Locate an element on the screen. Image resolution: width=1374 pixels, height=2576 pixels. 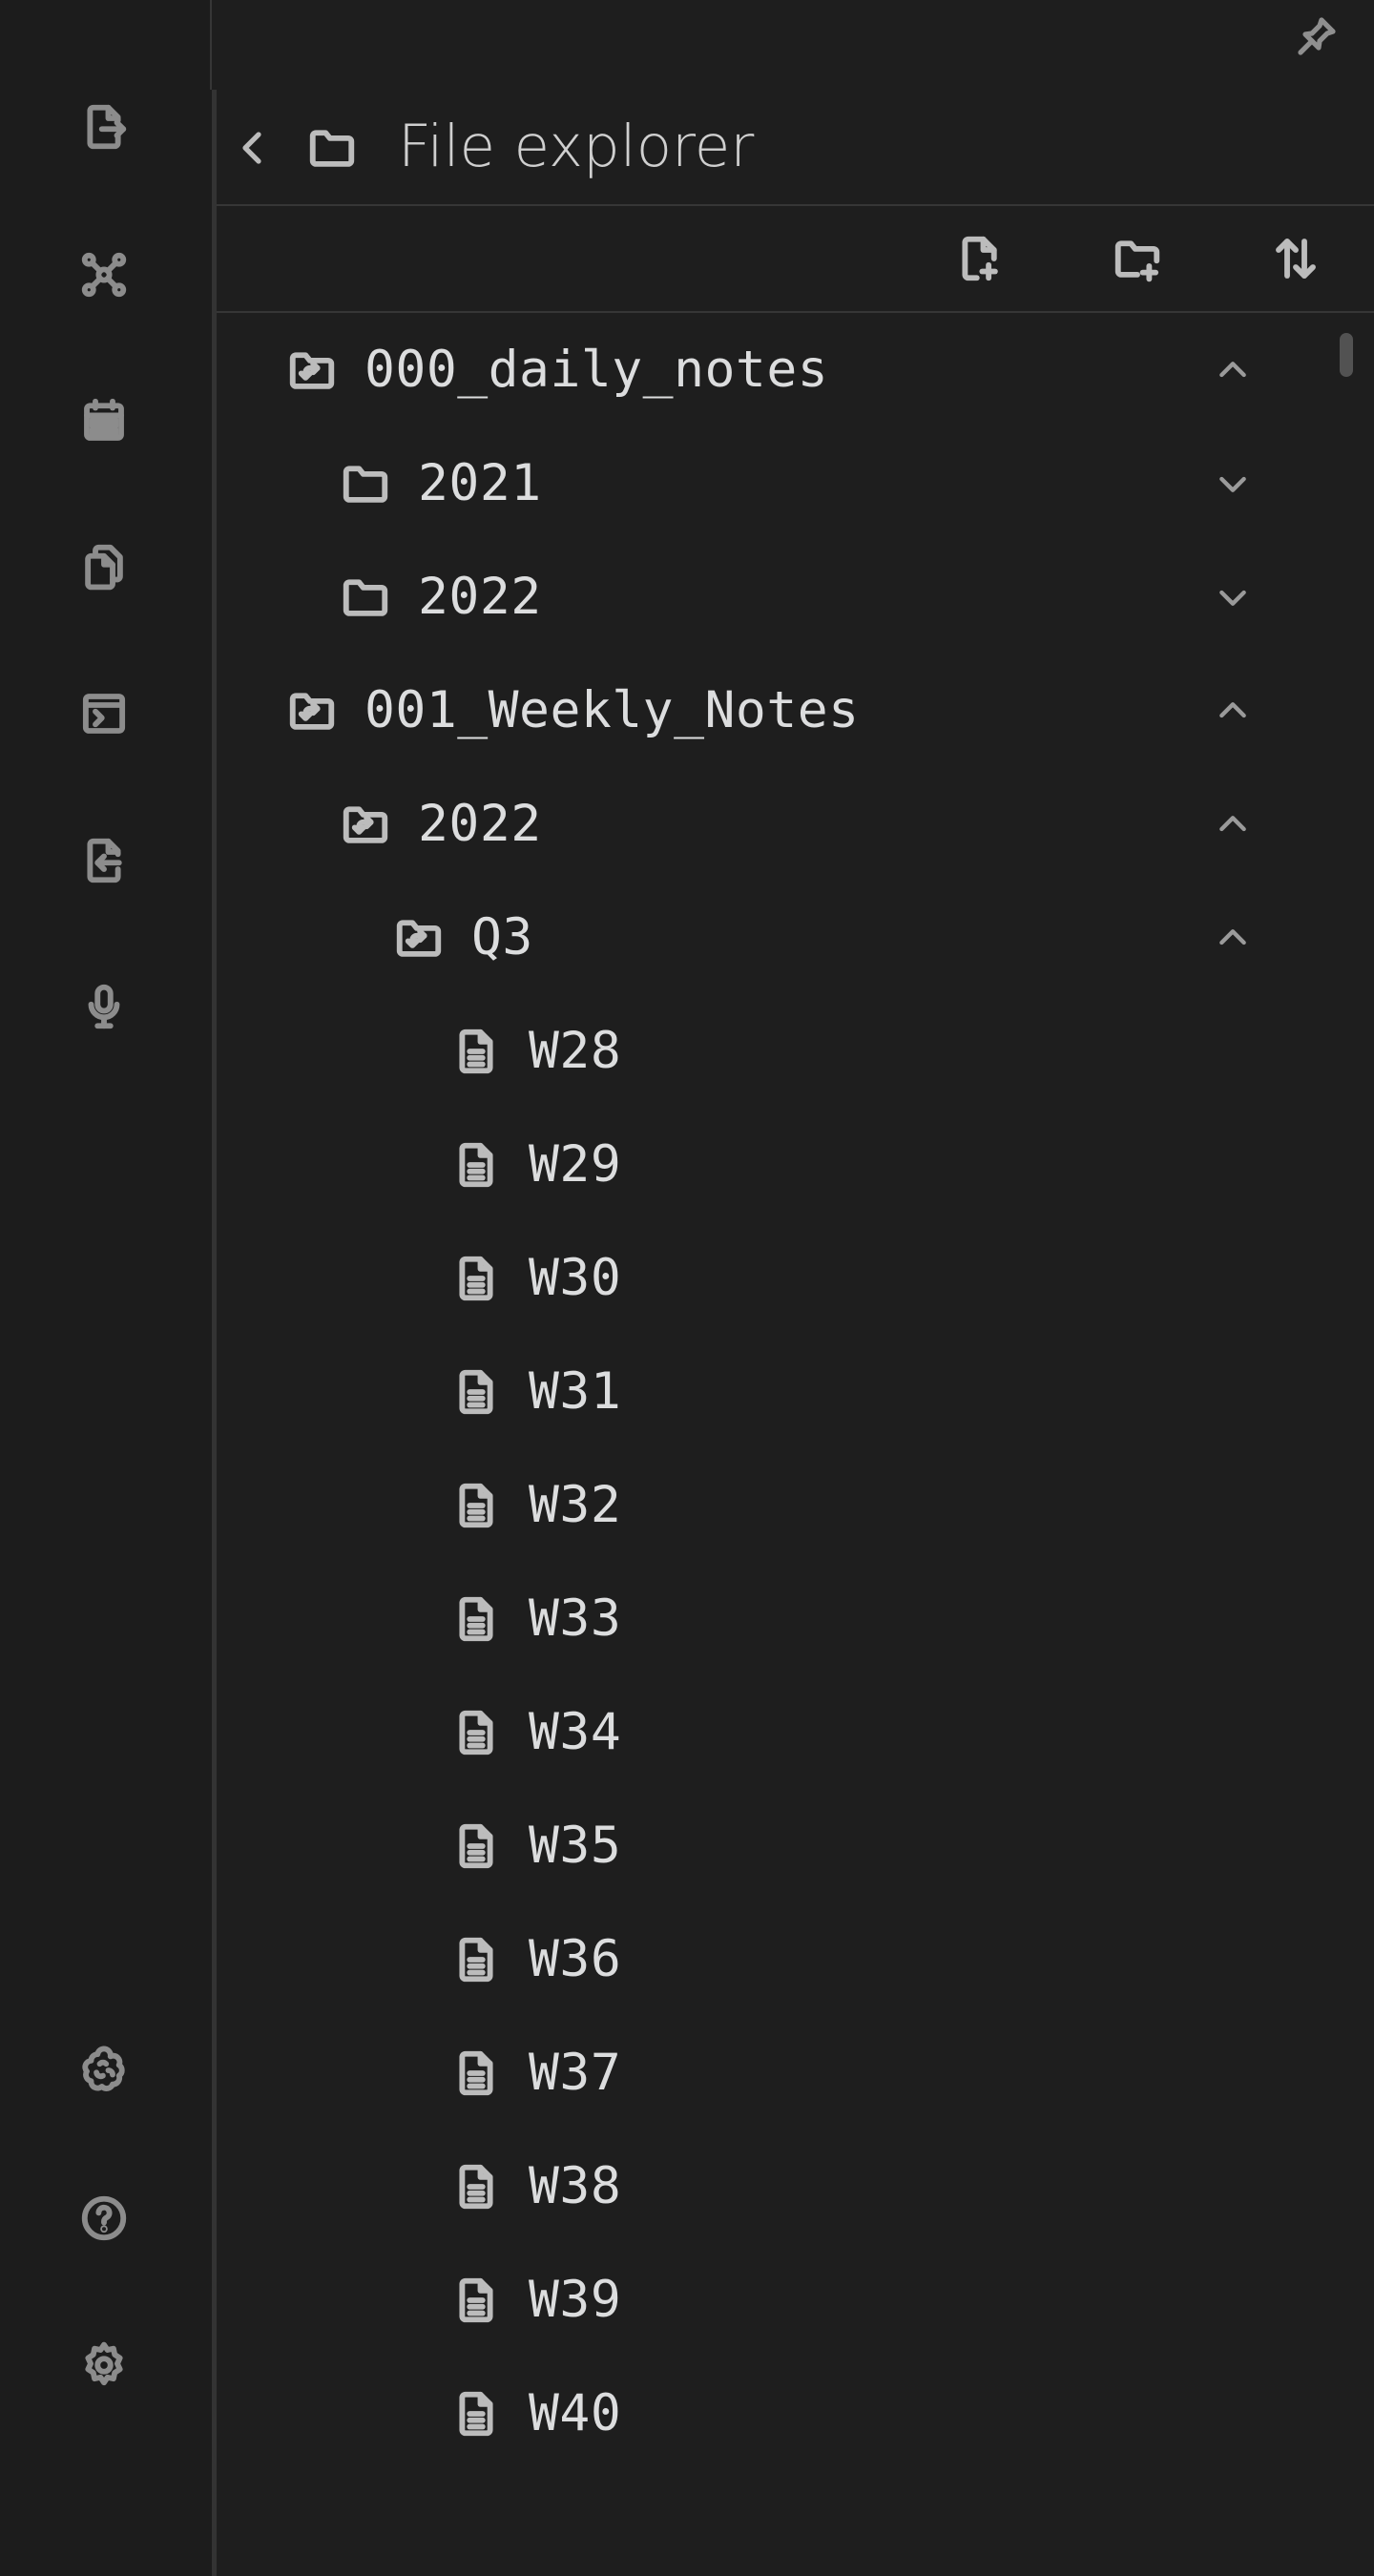
ribbon-daily-note is located at coordinates (104, 420).